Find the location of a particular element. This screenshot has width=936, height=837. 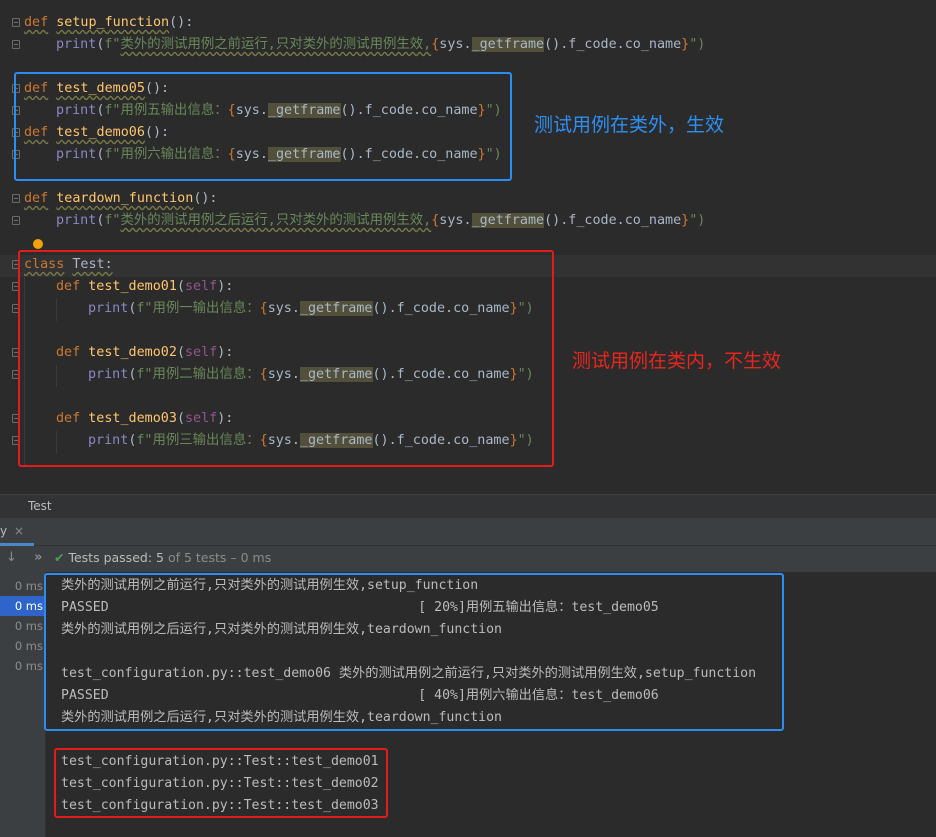

breadcrumb: Test is located at coordinates (468, 506).